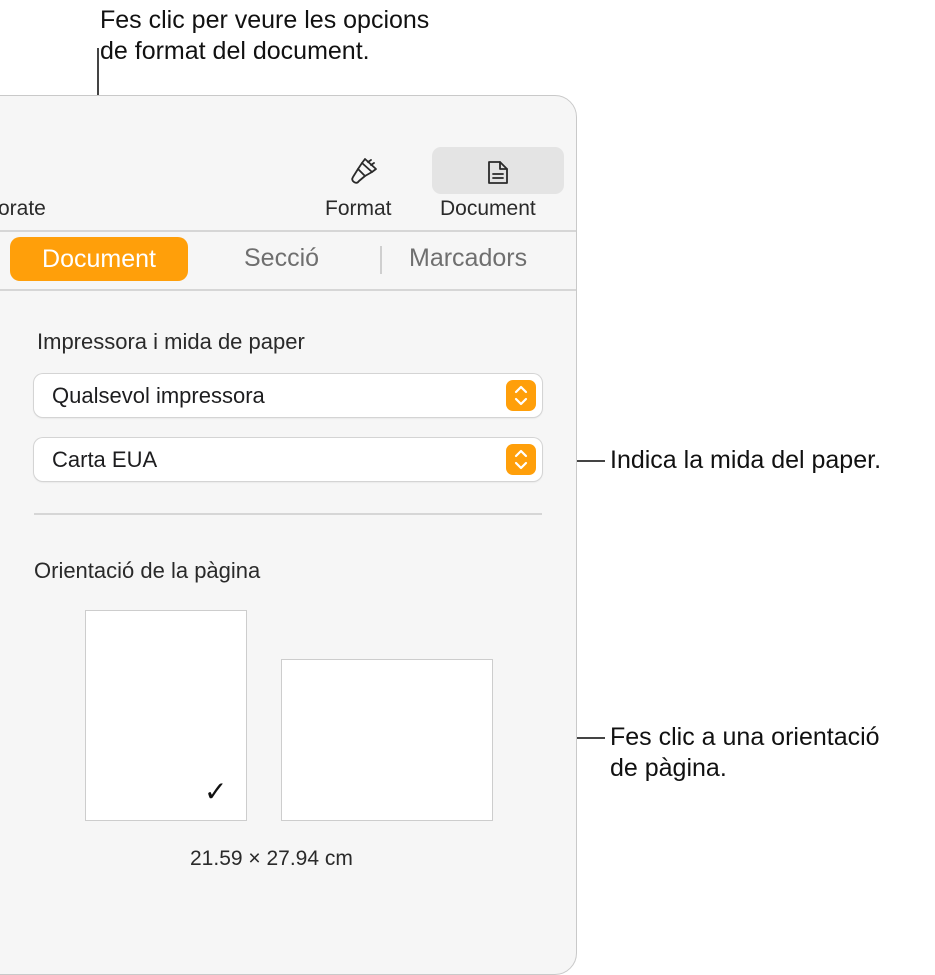  I want to click on callout-format-options-line1: Fes clic per veure les opcions, so click(265, 20).